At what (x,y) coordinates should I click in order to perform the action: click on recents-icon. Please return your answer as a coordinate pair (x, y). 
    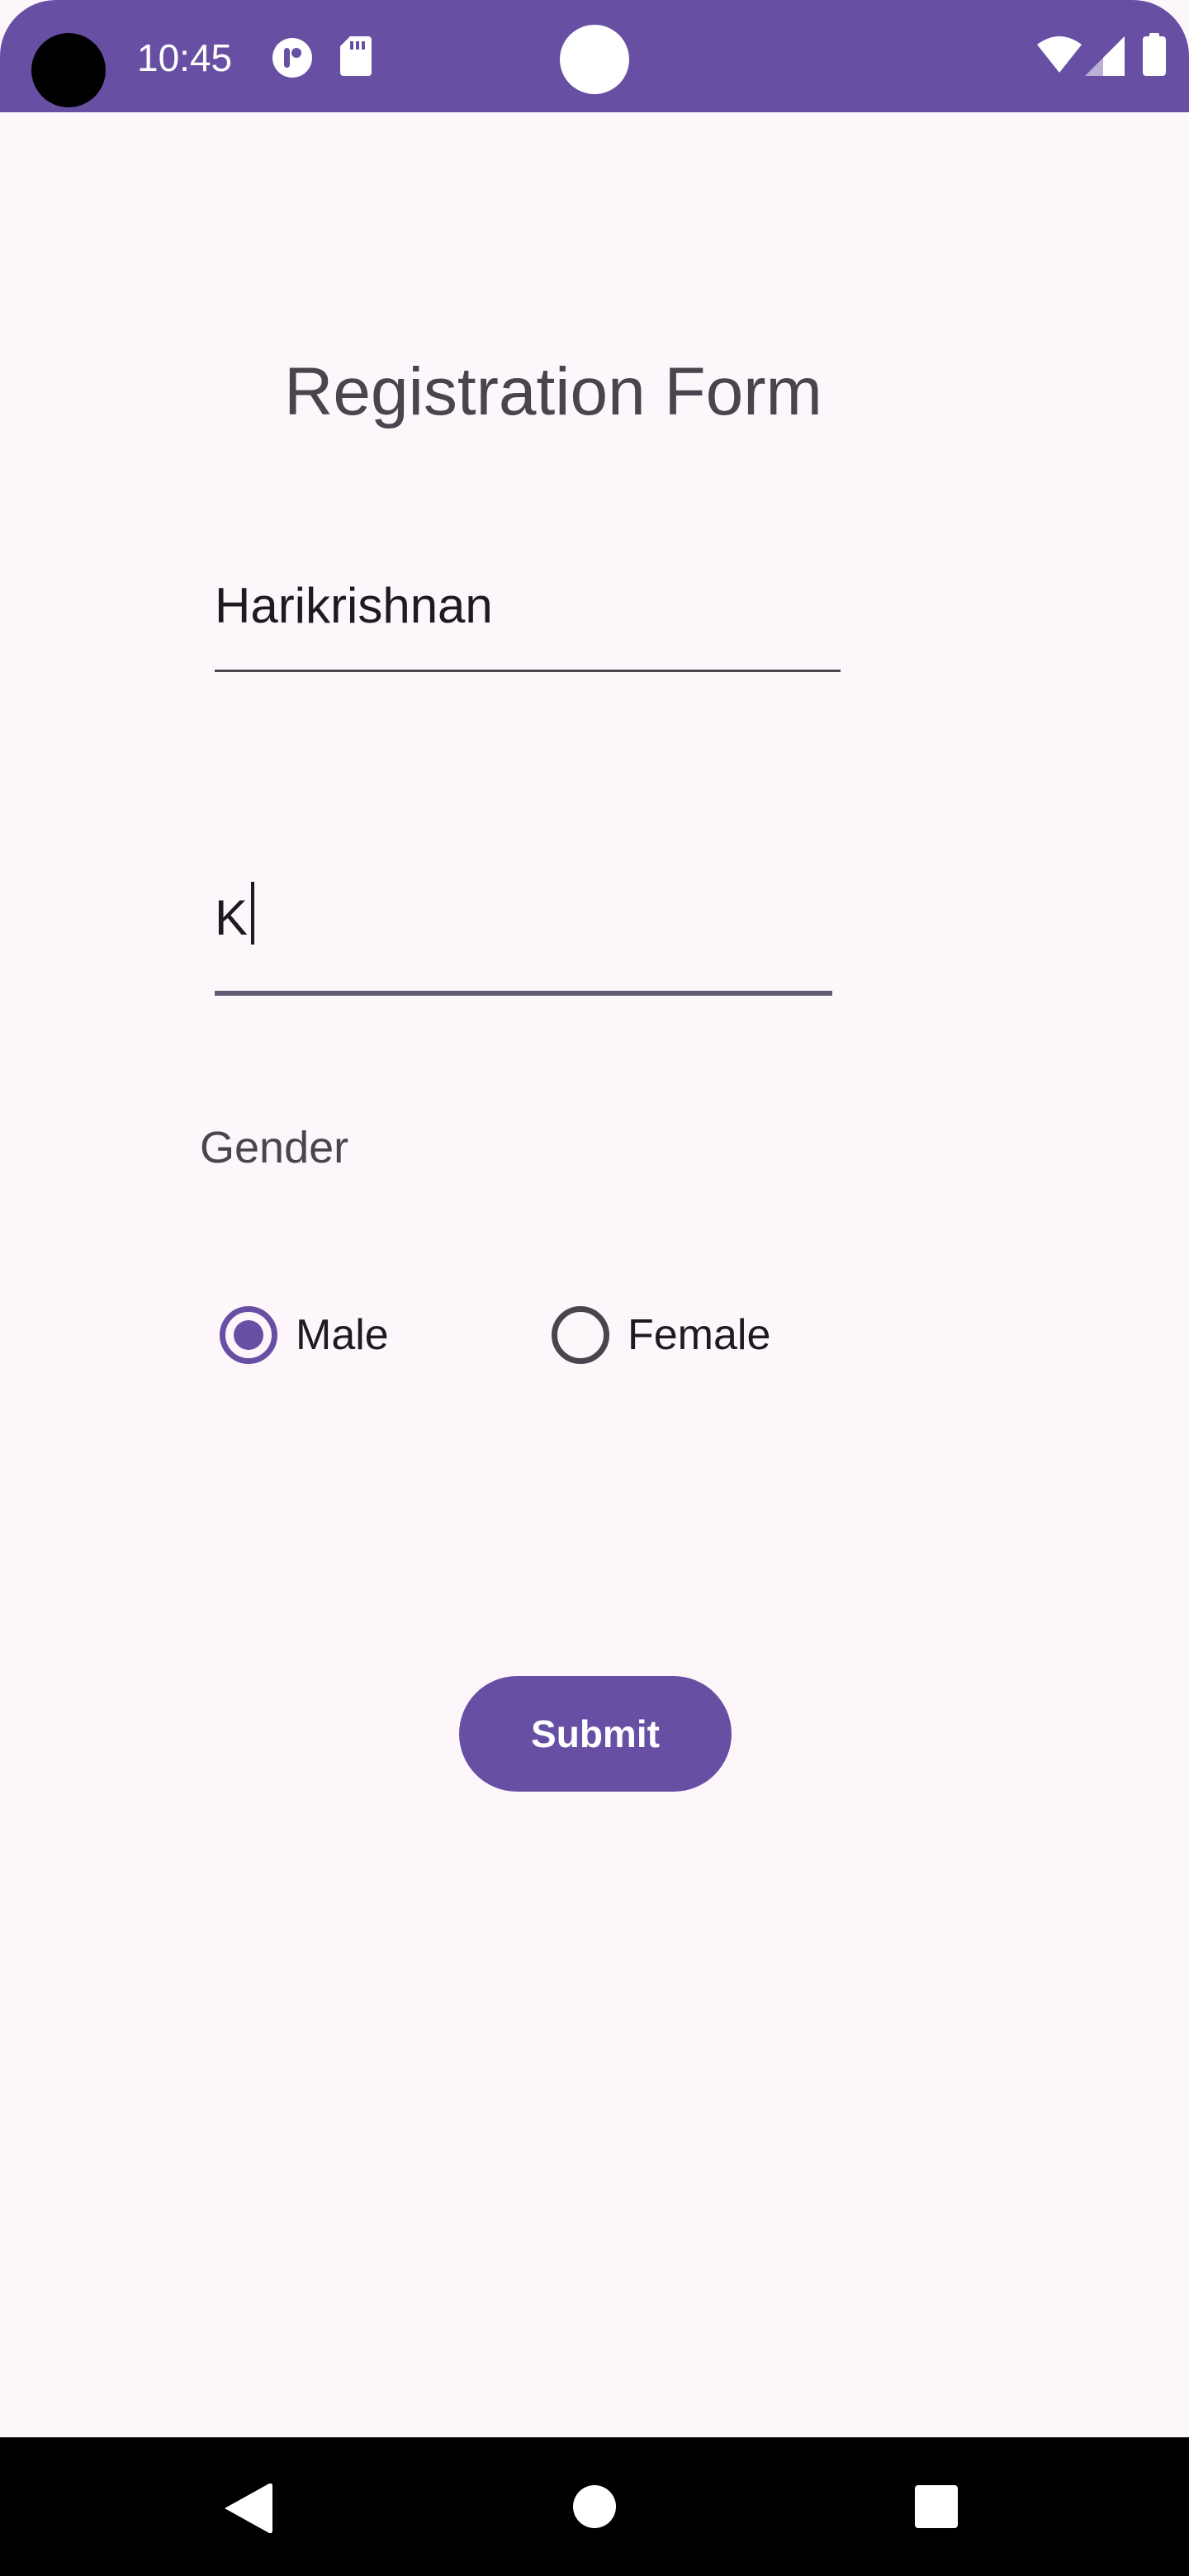
    Looking at the image, I should click on (936, 2506).